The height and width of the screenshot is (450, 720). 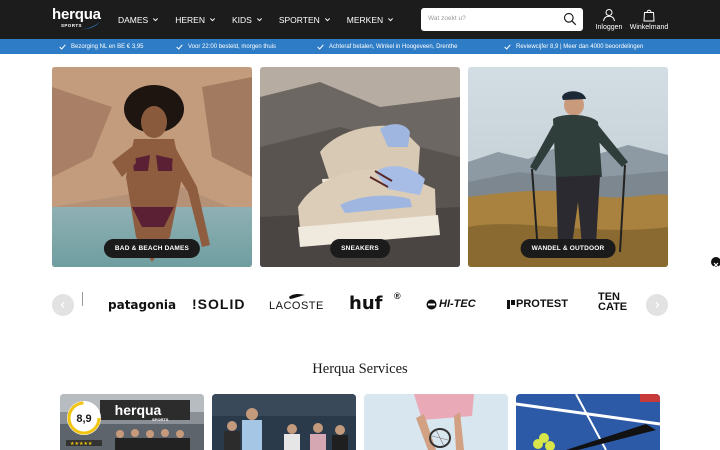 What do you see at coordinates (360, 369) in the screenshot?
I see `services-title: Herqua Services` at bounding box center [360, 369].